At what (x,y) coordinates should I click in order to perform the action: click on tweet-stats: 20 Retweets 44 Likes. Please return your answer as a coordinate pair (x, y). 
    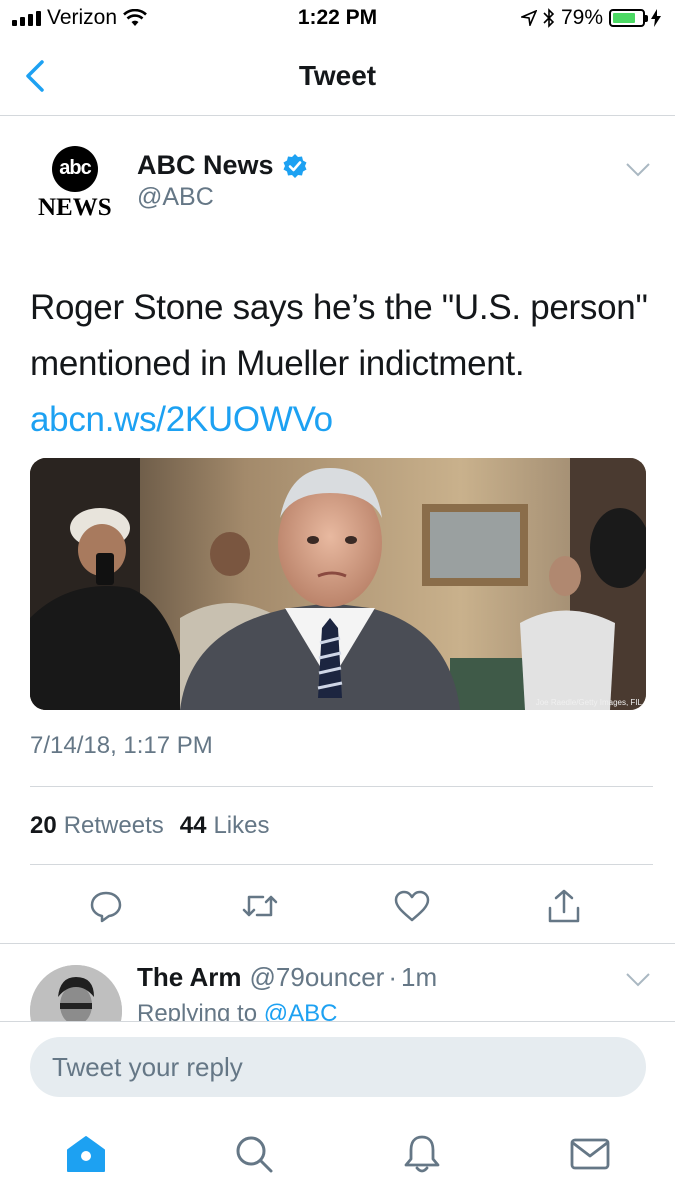
    Looking at the image, I should click on (152, 826).